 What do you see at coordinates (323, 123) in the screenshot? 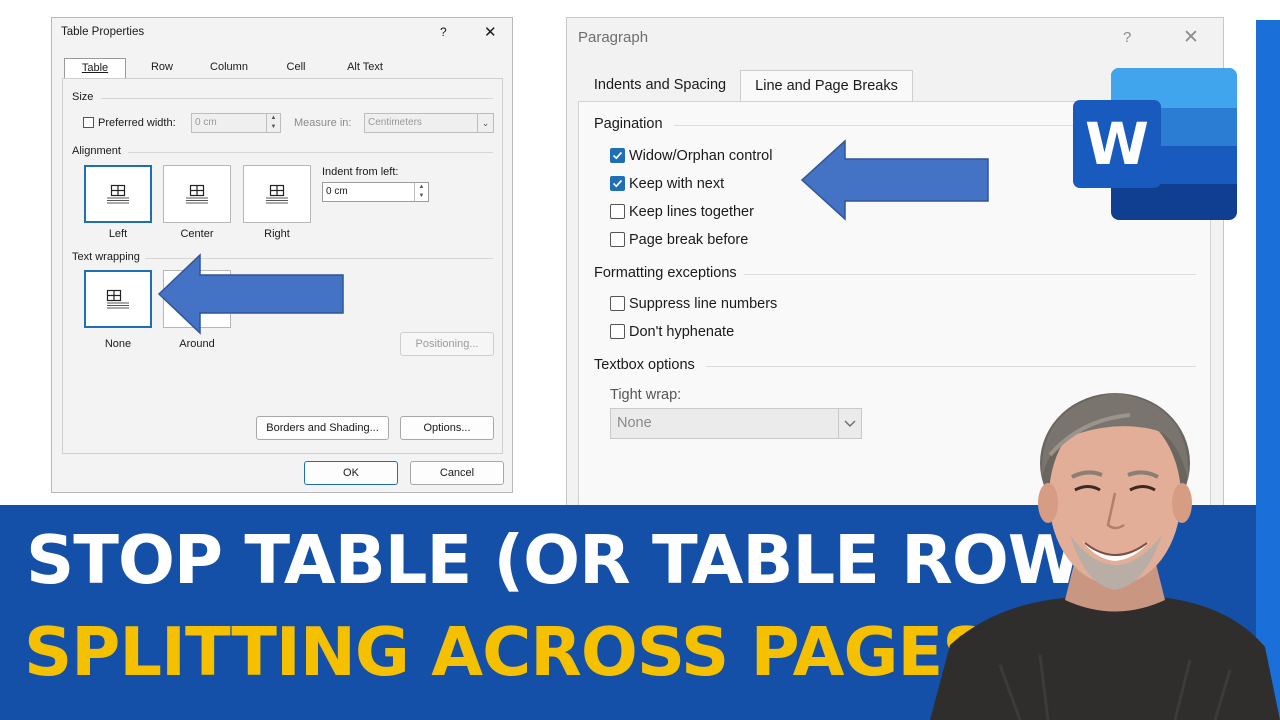
I see `measure-in-label: Measure in:` at bounding box center [323, 123].